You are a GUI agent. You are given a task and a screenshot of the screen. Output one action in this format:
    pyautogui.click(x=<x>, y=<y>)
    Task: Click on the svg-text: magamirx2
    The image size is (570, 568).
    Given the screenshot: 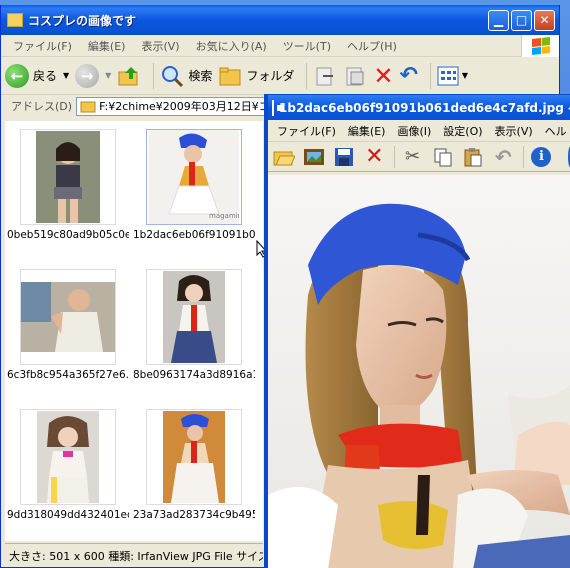 What is the action you would take?
    pyautogui.click(x=224, y=216)
    